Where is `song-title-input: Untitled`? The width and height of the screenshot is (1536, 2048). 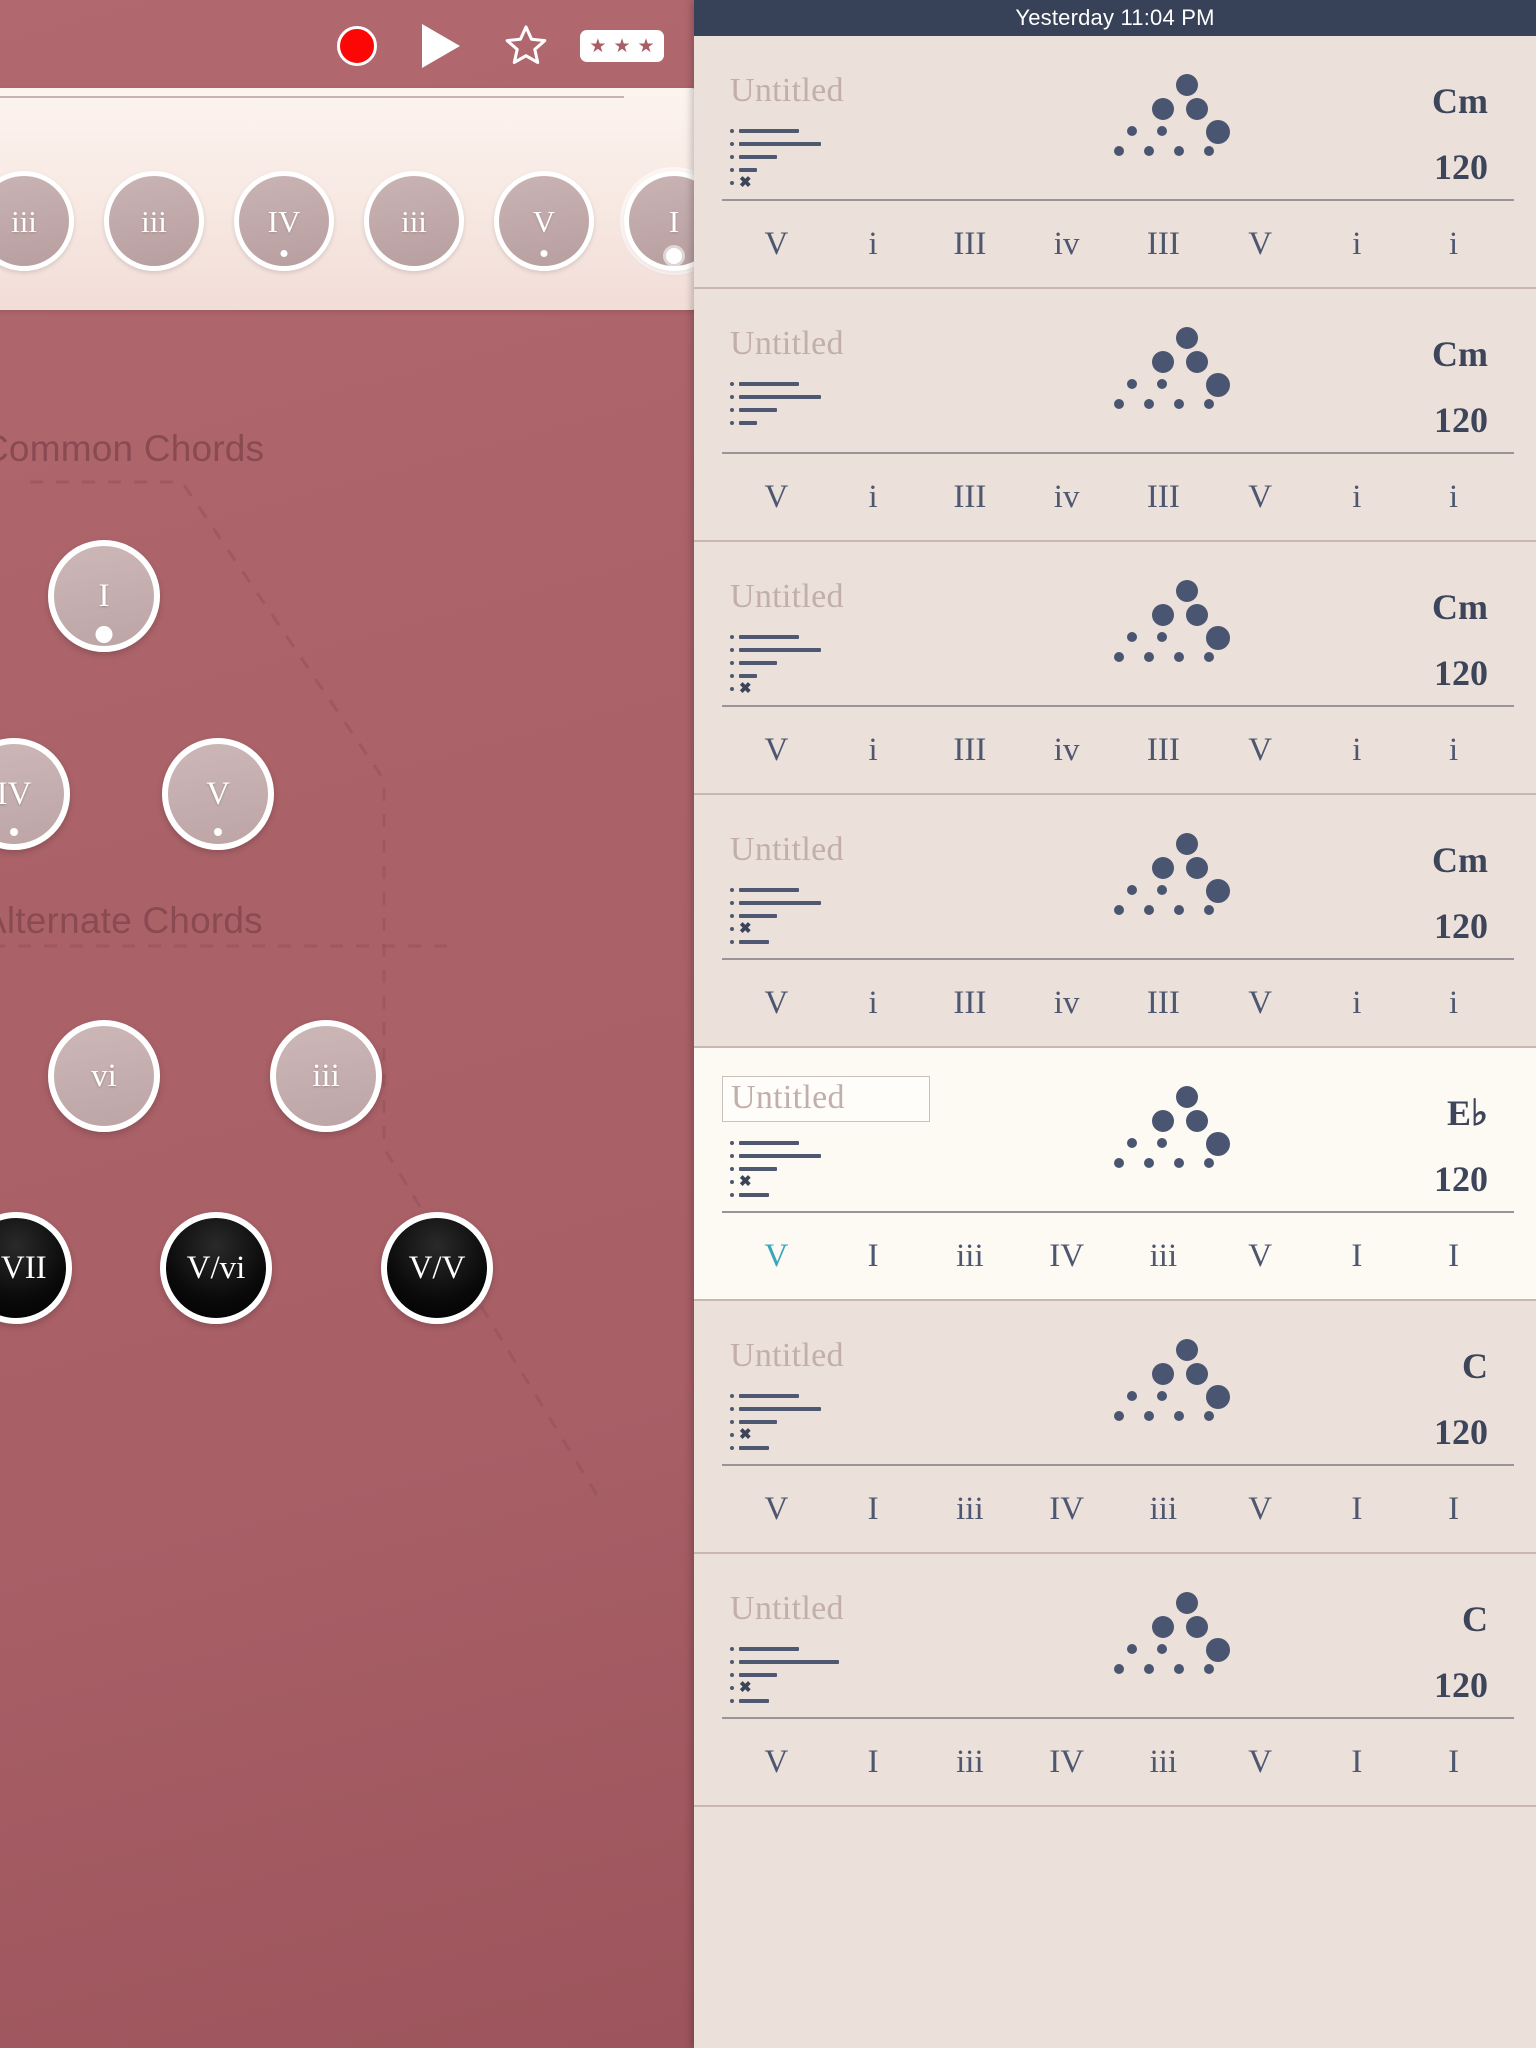
song-title-input: Untitled is located at coordinates (826, 1099).